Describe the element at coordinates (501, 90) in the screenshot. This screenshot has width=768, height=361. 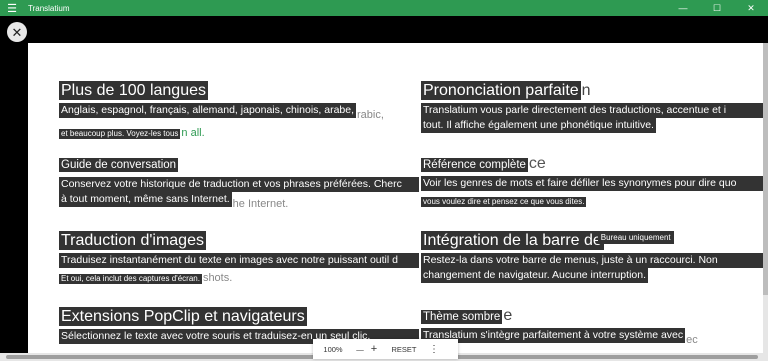
I see `feature-title: Prononciation parfaite` at that location.